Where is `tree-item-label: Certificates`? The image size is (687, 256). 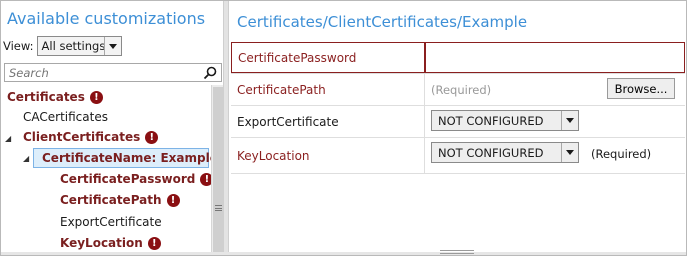 tree-item-label: Certificates is located at coordinates (46, 97).